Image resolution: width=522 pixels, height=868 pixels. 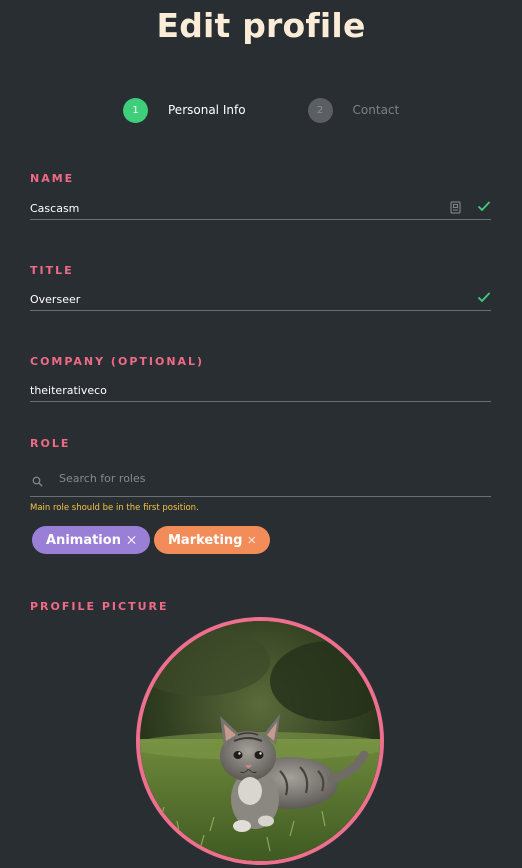 What do you see at coordinates (37, 481) in the screenshot?
I see `search-icon` at bounding box center [37, 481].